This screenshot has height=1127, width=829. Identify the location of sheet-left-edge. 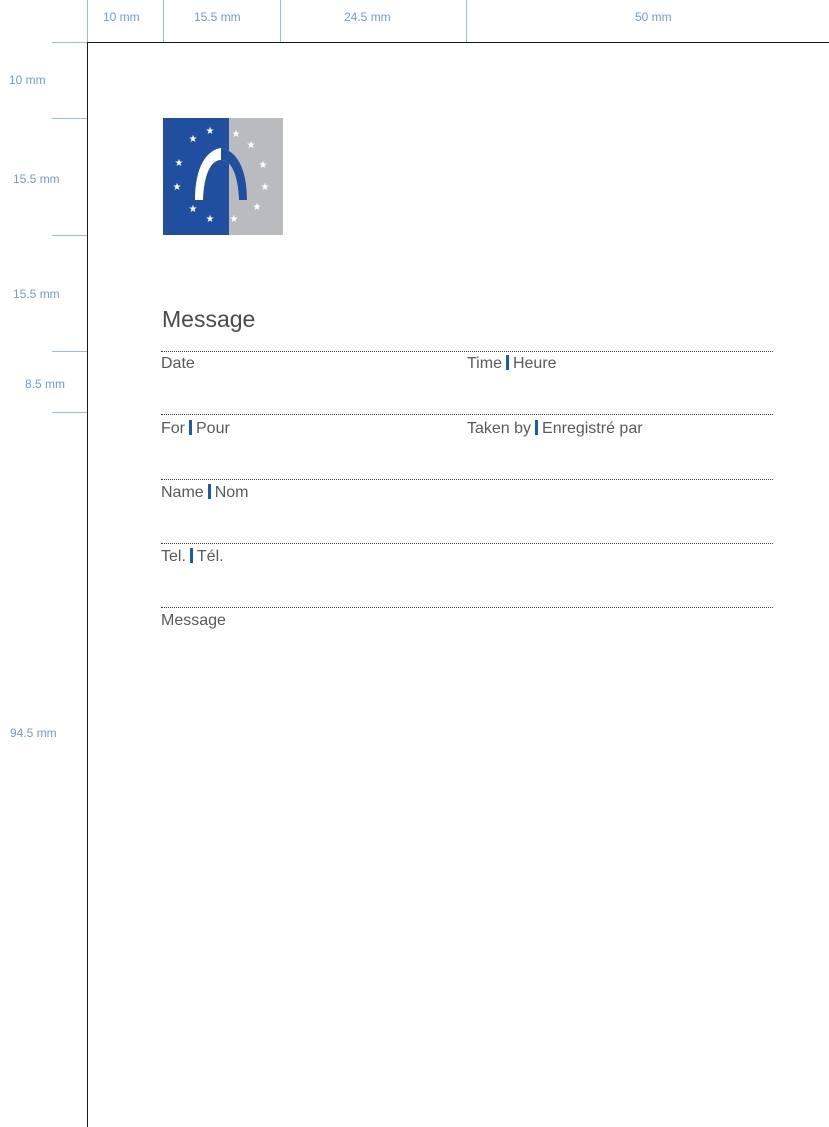
(87, 584).